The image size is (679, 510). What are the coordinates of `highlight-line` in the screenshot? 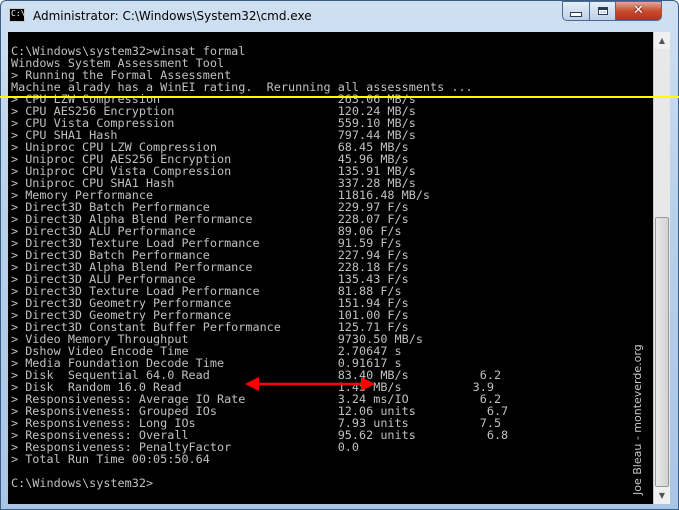 It's located at (339, 97).